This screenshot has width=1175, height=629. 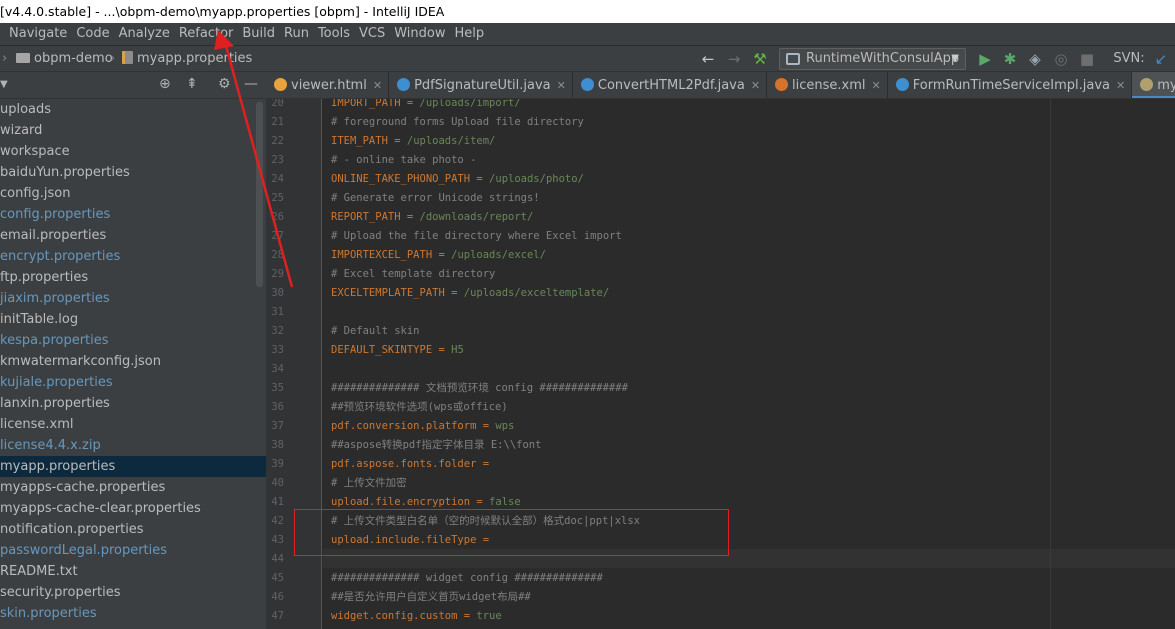 I want to click on svn-update-icon: ↙, so click(x=1161, y=59).